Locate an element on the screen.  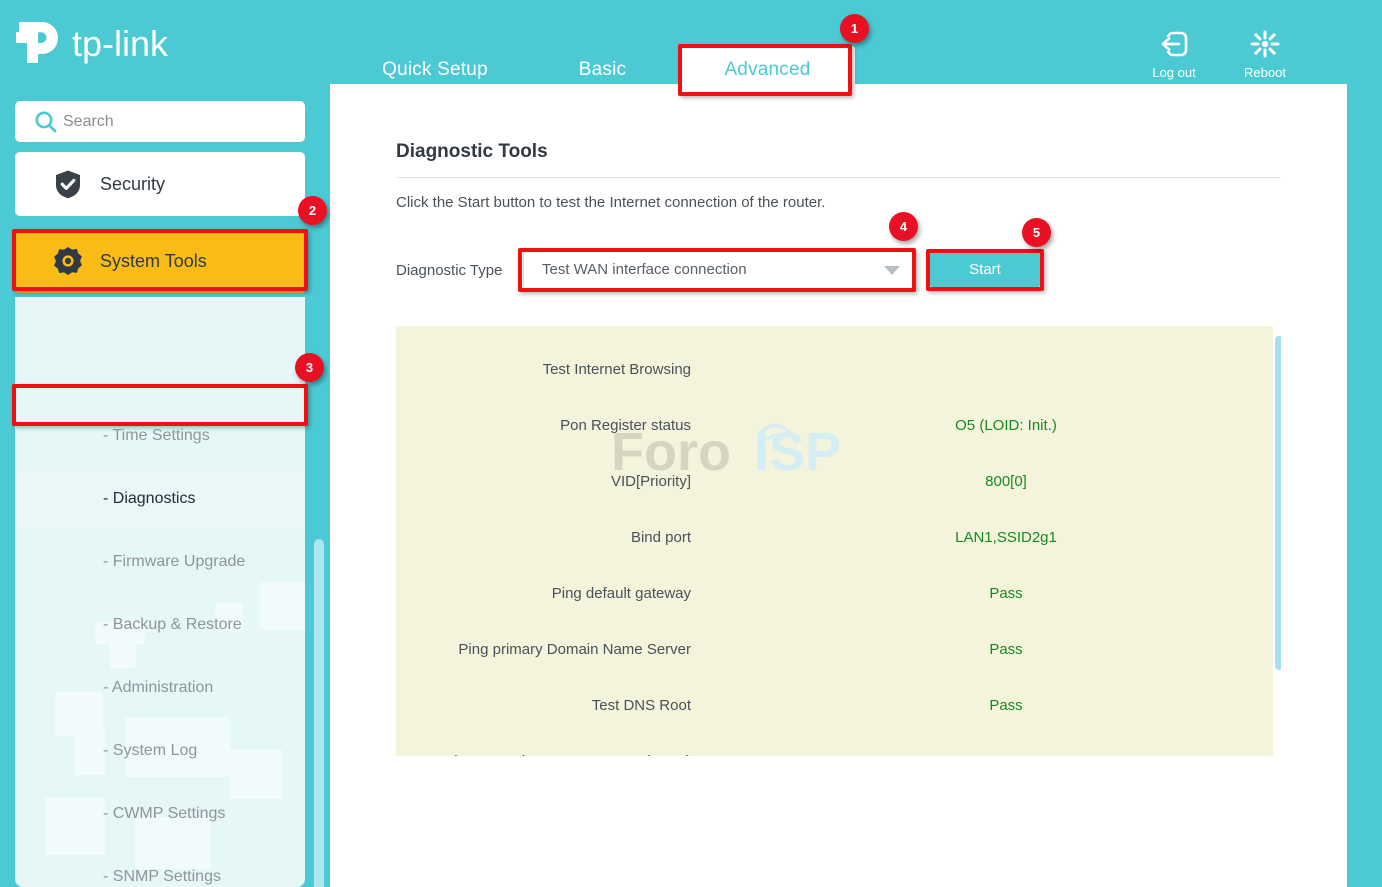
sidebar-scrollbar-thumb is located at coordinates (319, 713).